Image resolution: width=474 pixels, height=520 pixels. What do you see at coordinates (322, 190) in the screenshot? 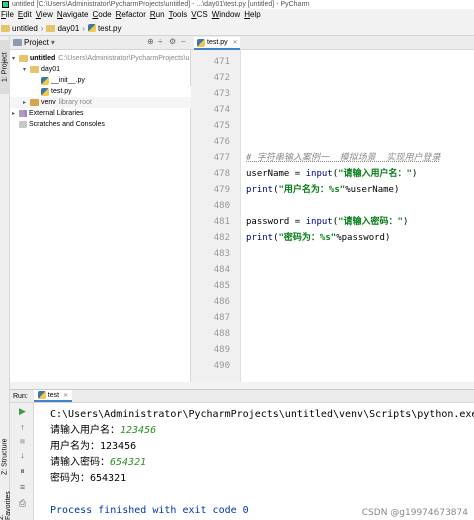
I see `code-line: print("用户名为：%s"%userName)` at bounding box center [322, 190].